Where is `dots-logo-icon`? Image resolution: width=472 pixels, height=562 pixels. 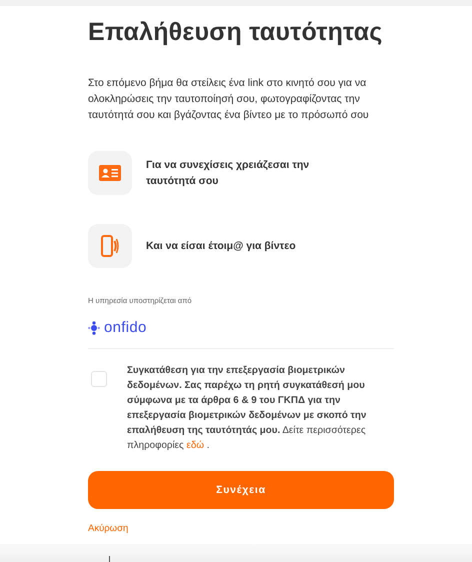 dots-logo-icon is located at coordinates (94, 327).